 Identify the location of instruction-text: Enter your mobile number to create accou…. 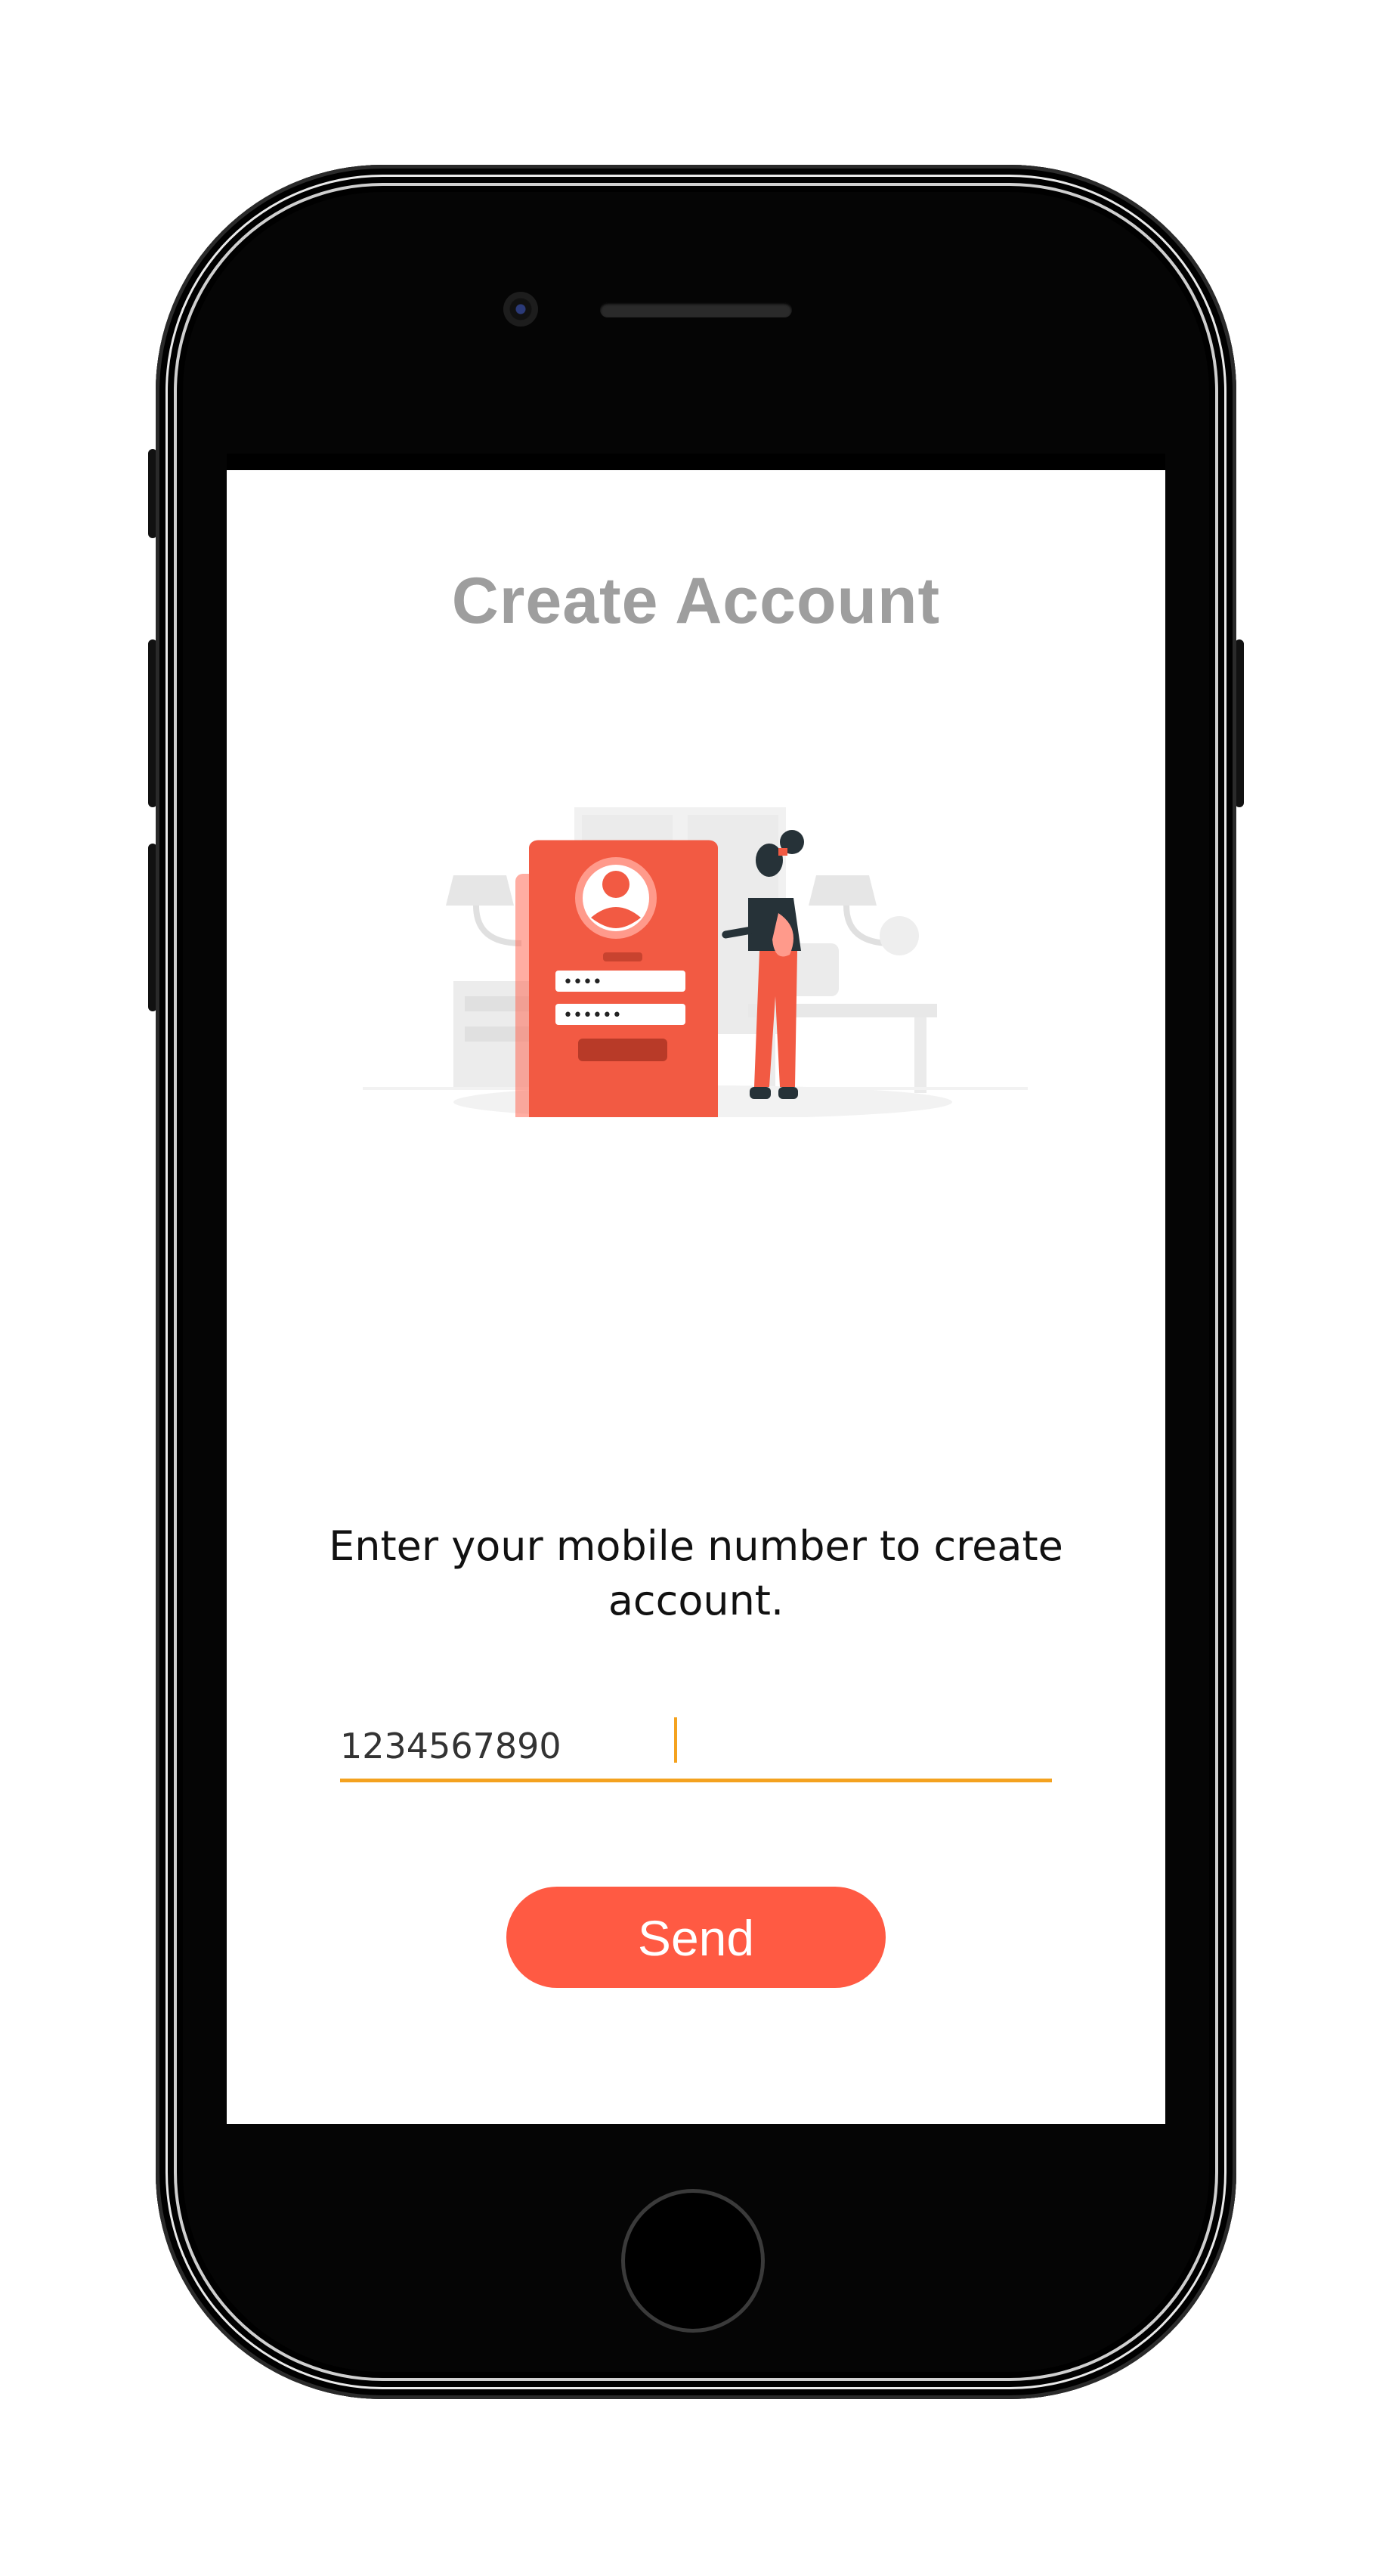
(696, 1573).